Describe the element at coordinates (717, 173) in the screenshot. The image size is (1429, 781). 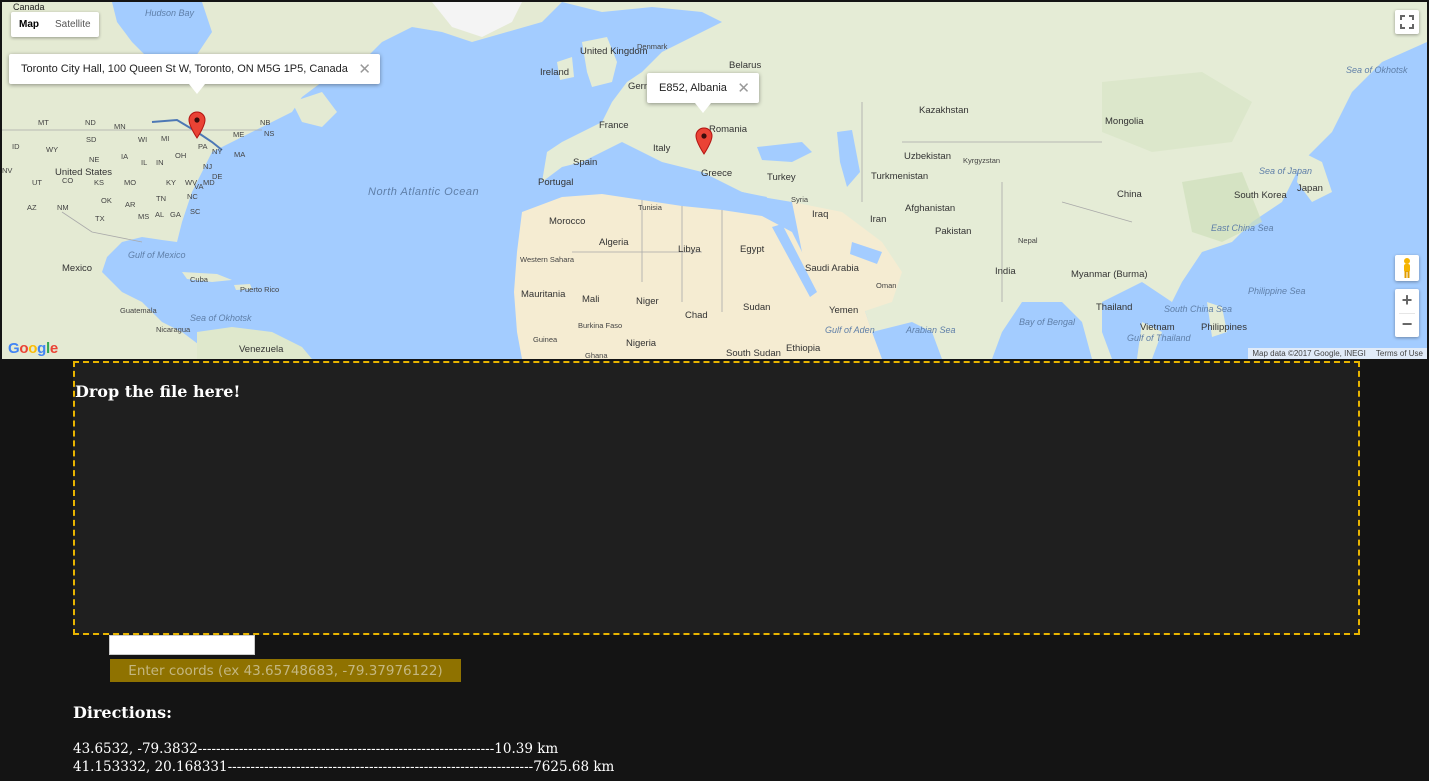
I see `map-label: Greece` at that location.